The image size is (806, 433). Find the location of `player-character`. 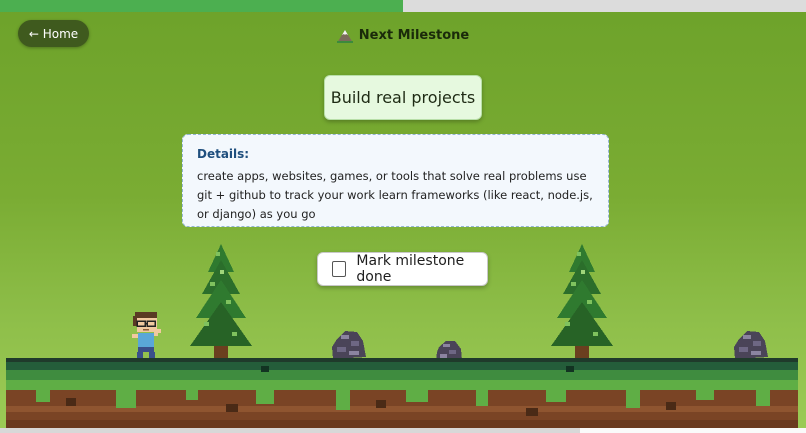

player-character is located at coordinates (146, 338).